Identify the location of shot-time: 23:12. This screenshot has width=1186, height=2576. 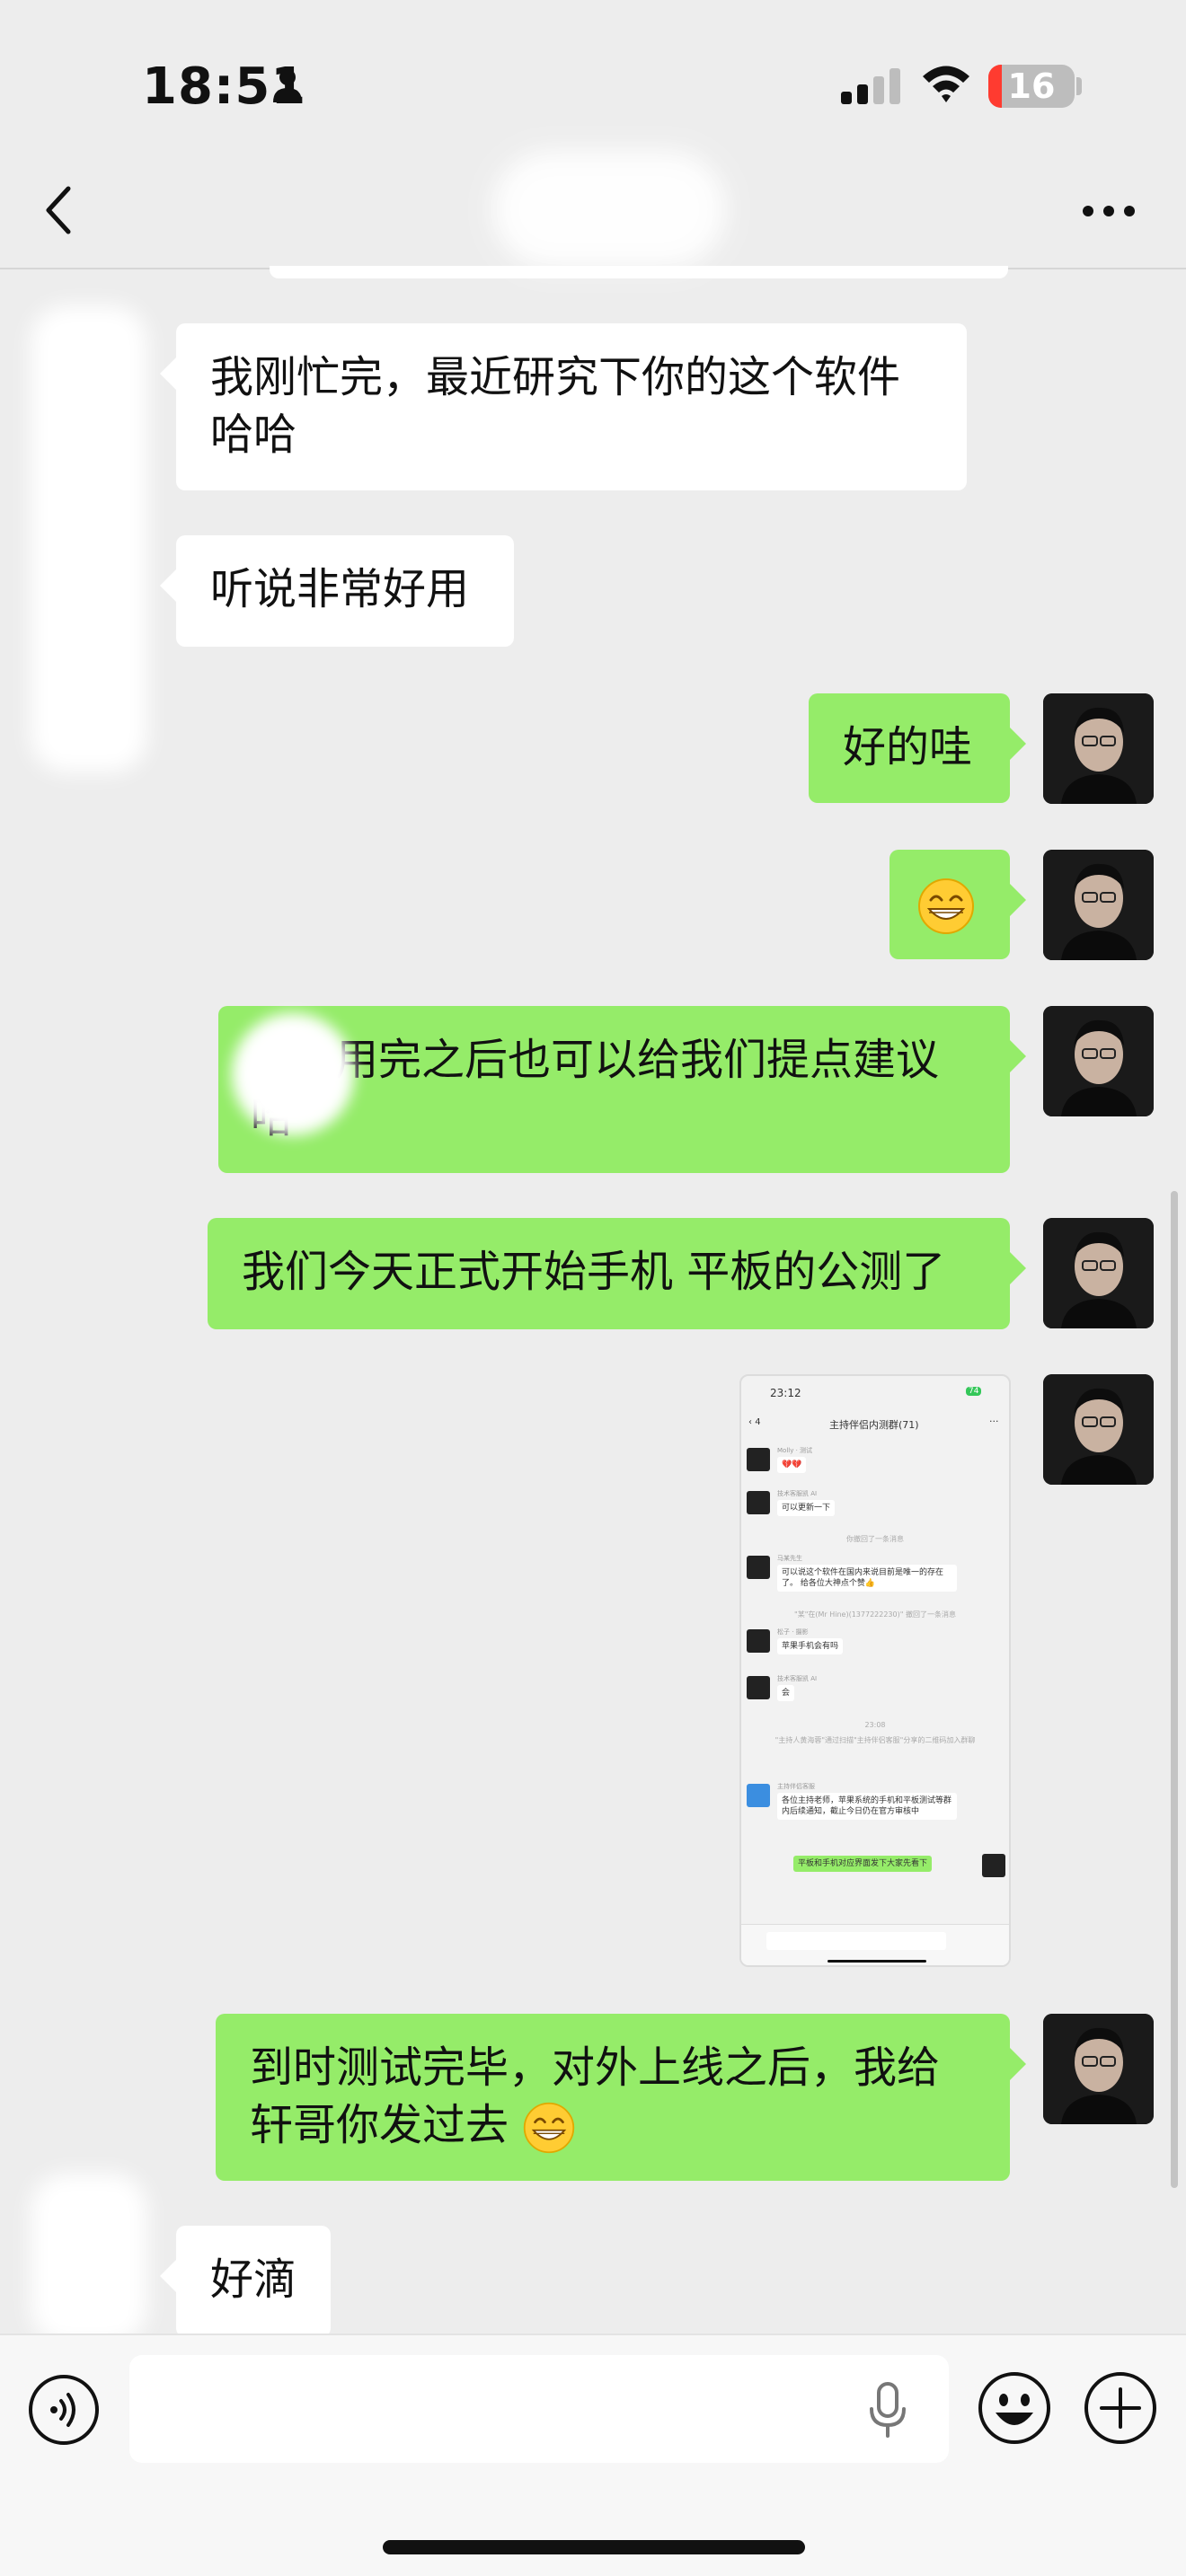
(785, 1393).